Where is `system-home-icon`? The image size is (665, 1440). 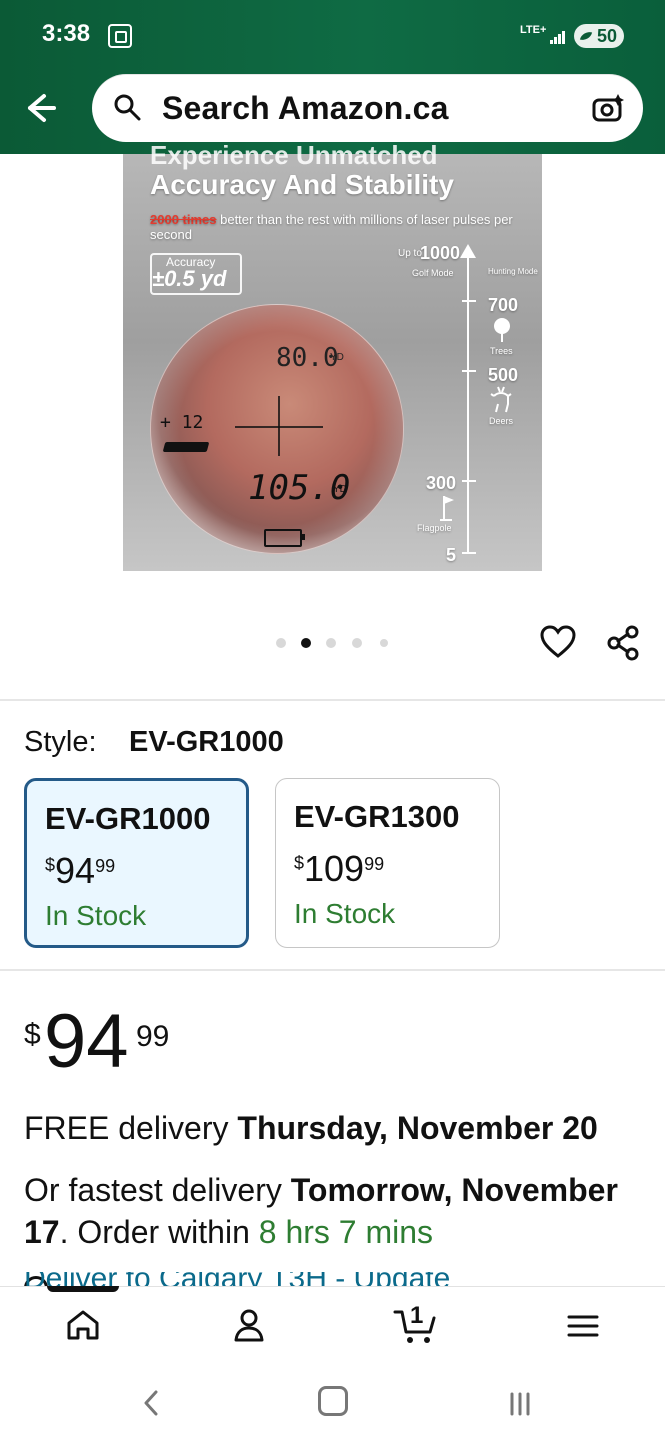 system-home-icon is located at coordinates (333, 1401).